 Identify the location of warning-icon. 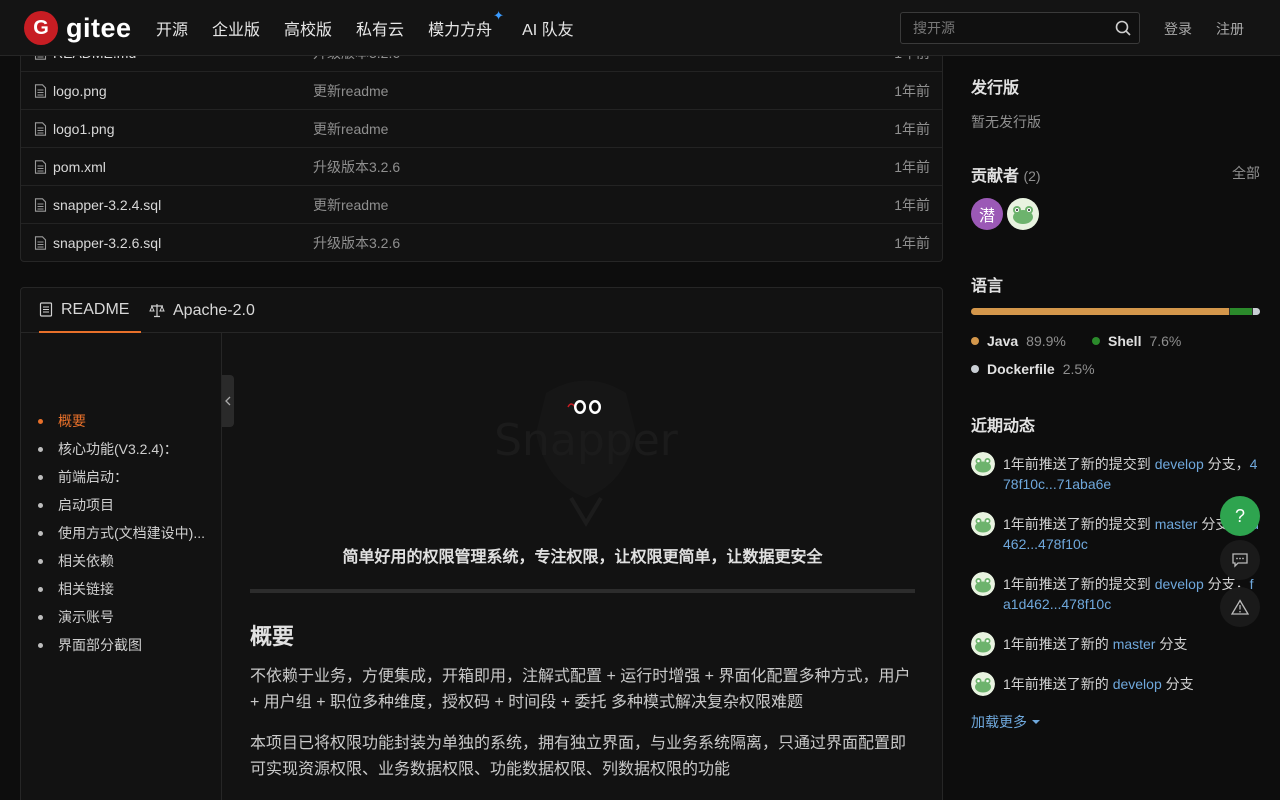
(1240, 607).